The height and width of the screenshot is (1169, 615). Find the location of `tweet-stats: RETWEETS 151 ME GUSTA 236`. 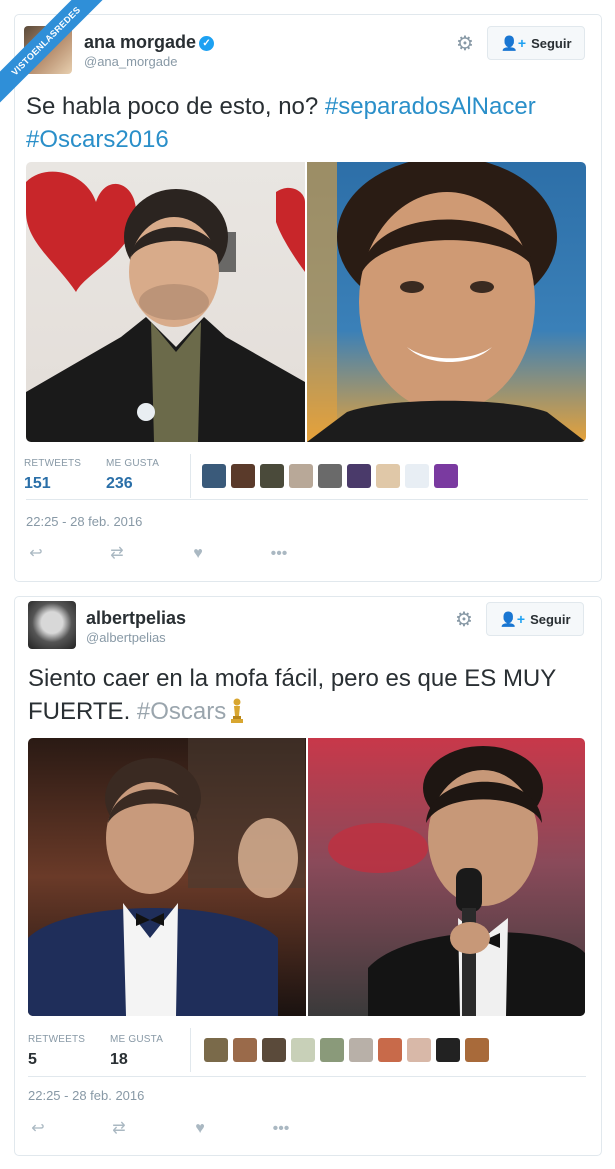

tweet-stats: RETWEETS 151 ME GUSTA 236 is located at coordinates (108, 481).